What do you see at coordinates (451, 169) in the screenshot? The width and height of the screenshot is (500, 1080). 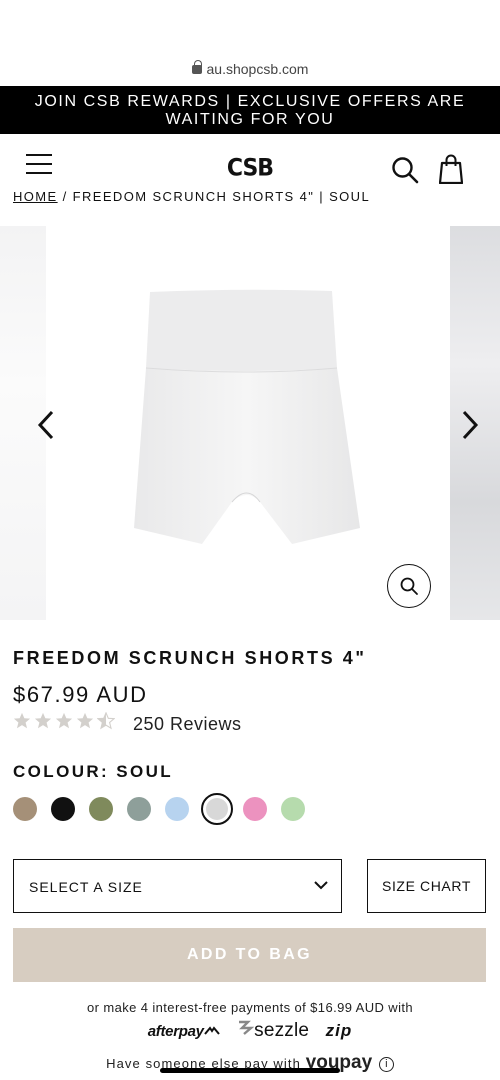 I see `shopping-bag-icon` at bounding box center [451, 169].